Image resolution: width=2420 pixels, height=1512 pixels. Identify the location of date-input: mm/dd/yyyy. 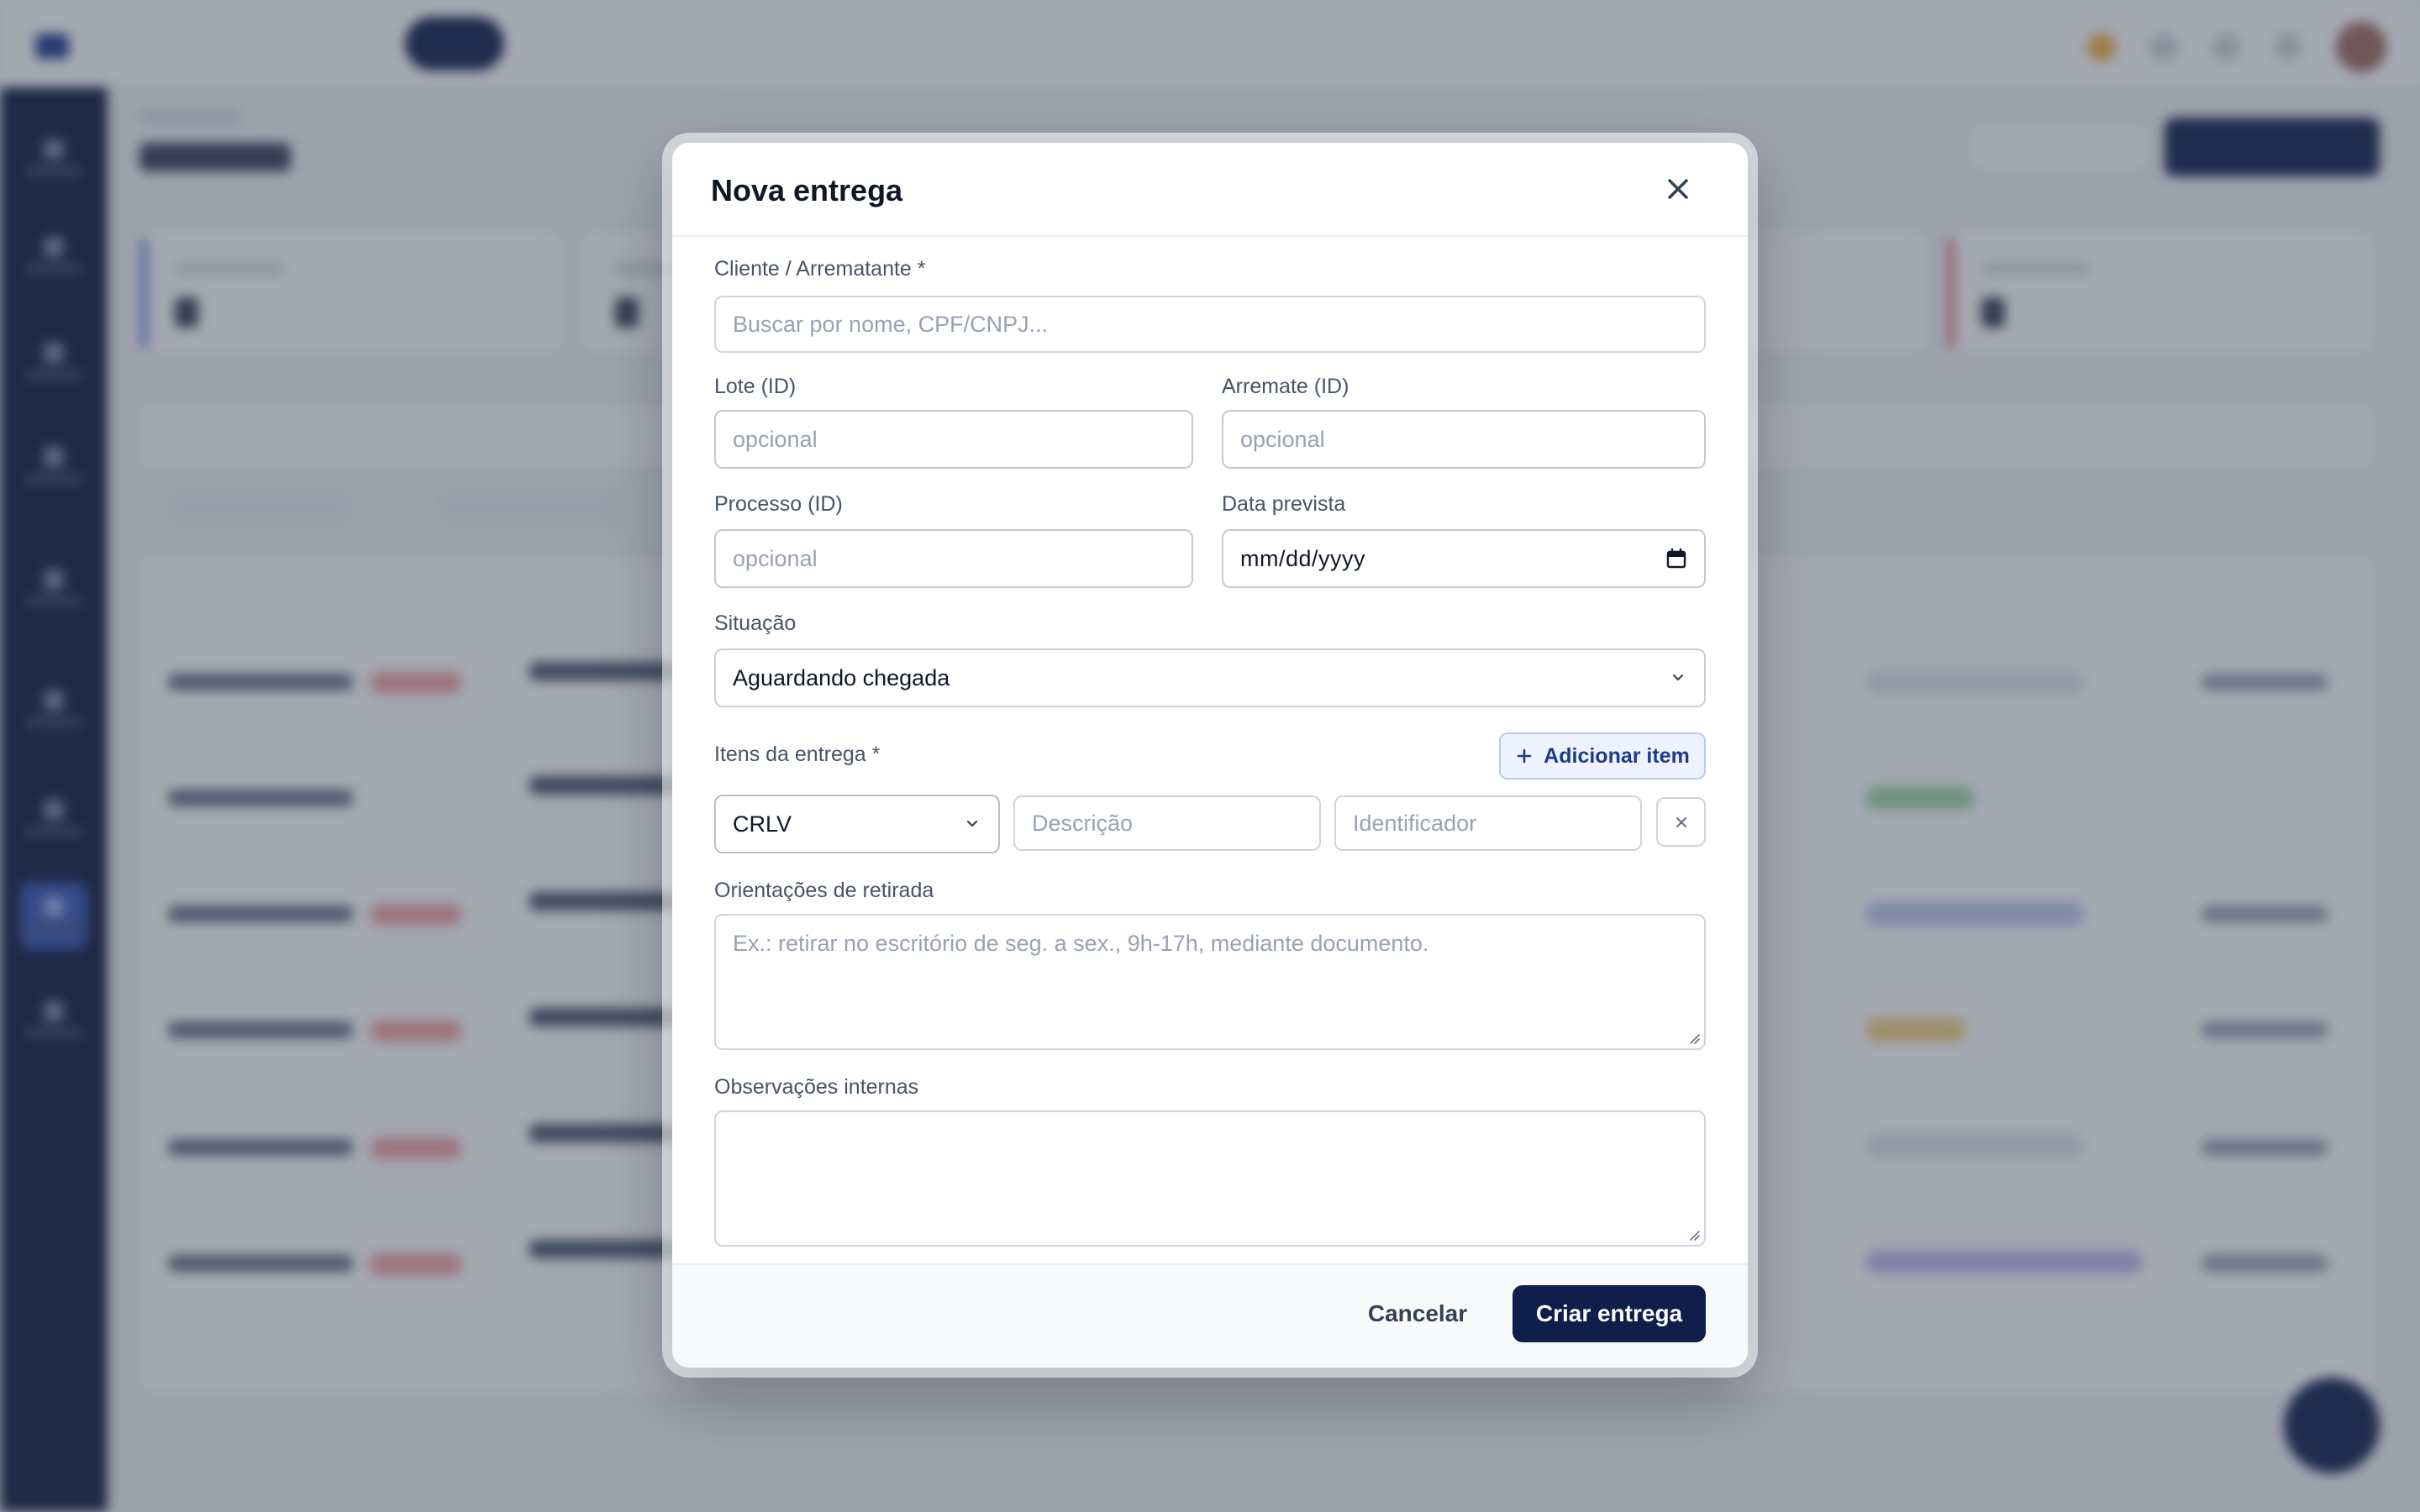
(1464, 558).